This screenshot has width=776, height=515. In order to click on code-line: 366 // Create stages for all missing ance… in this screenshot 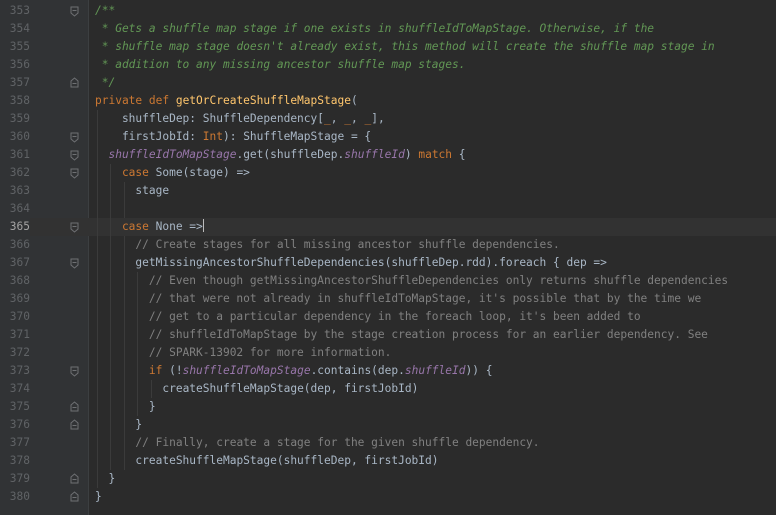, I will do `click(388, 245)`.